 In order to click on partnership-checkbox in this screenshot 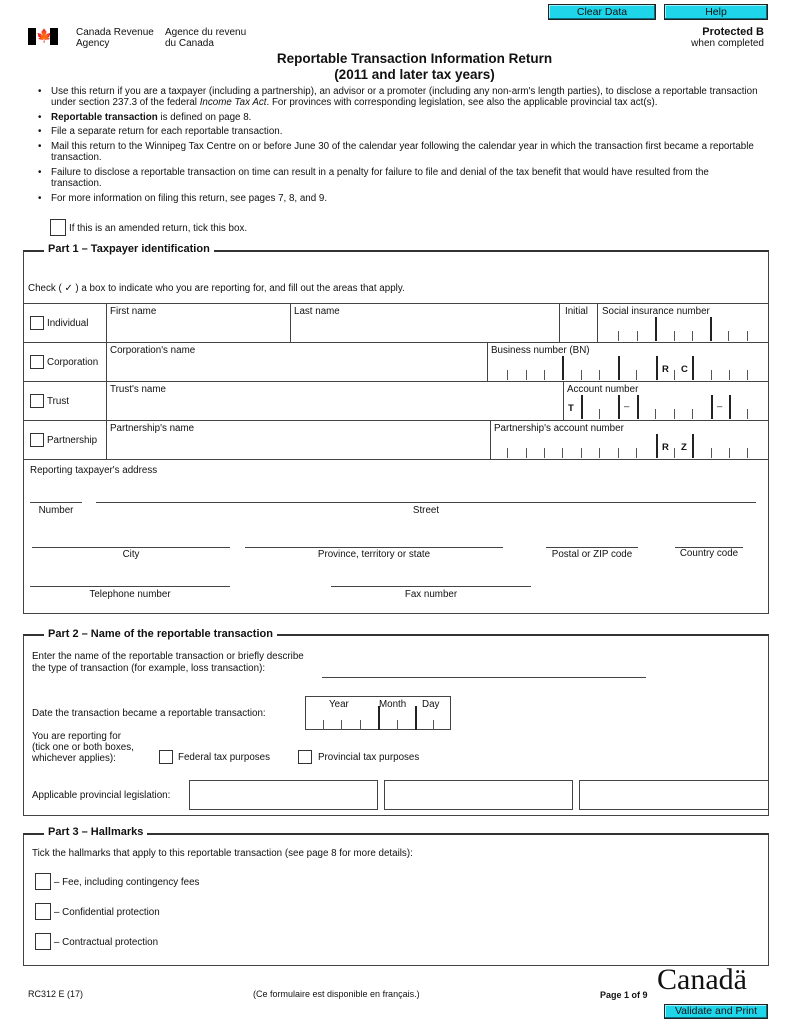, I will do `click(37, 440)`.